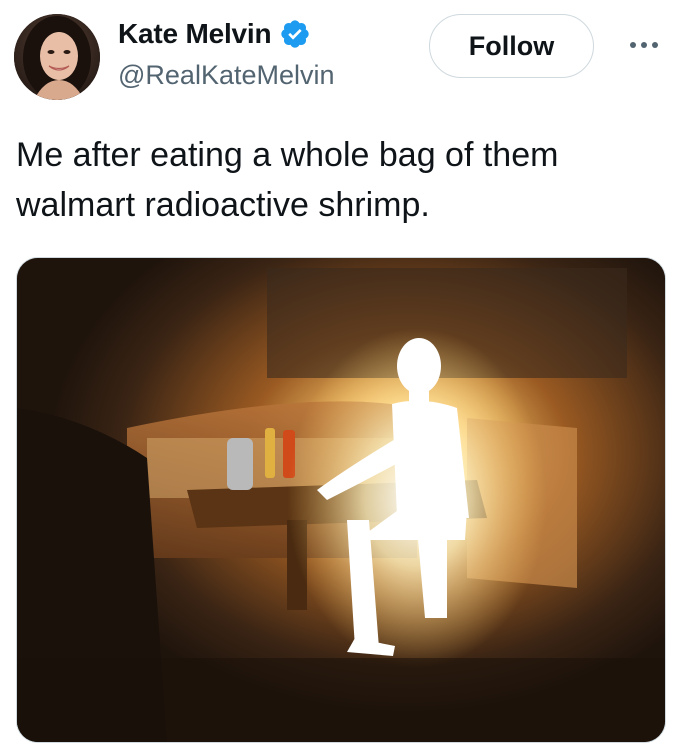 Image resolution: width=679 pixels, height=747 pixels. Describe the element at coordinates (226, 75) in the screenshot. I see `author-handle: @RealKateMelvin` at that location.